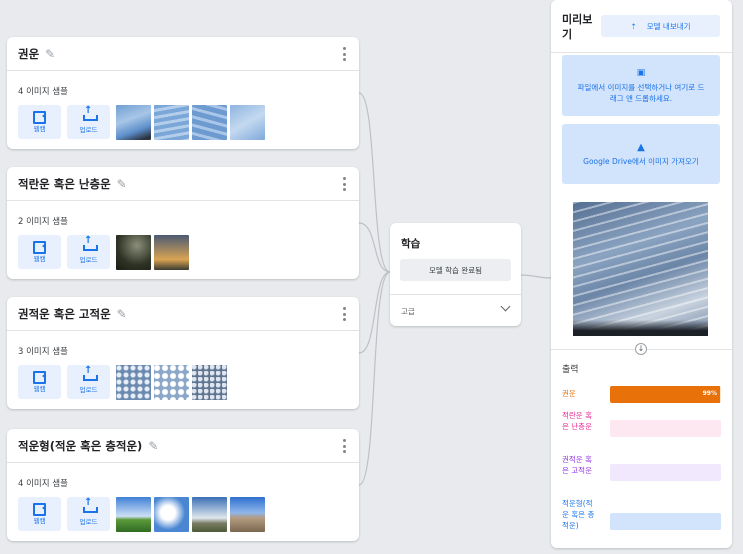 The image size is (743, 554). I want to click on class-card-header: 적란운 혹은 난층운 ✎, so click(183, 184).